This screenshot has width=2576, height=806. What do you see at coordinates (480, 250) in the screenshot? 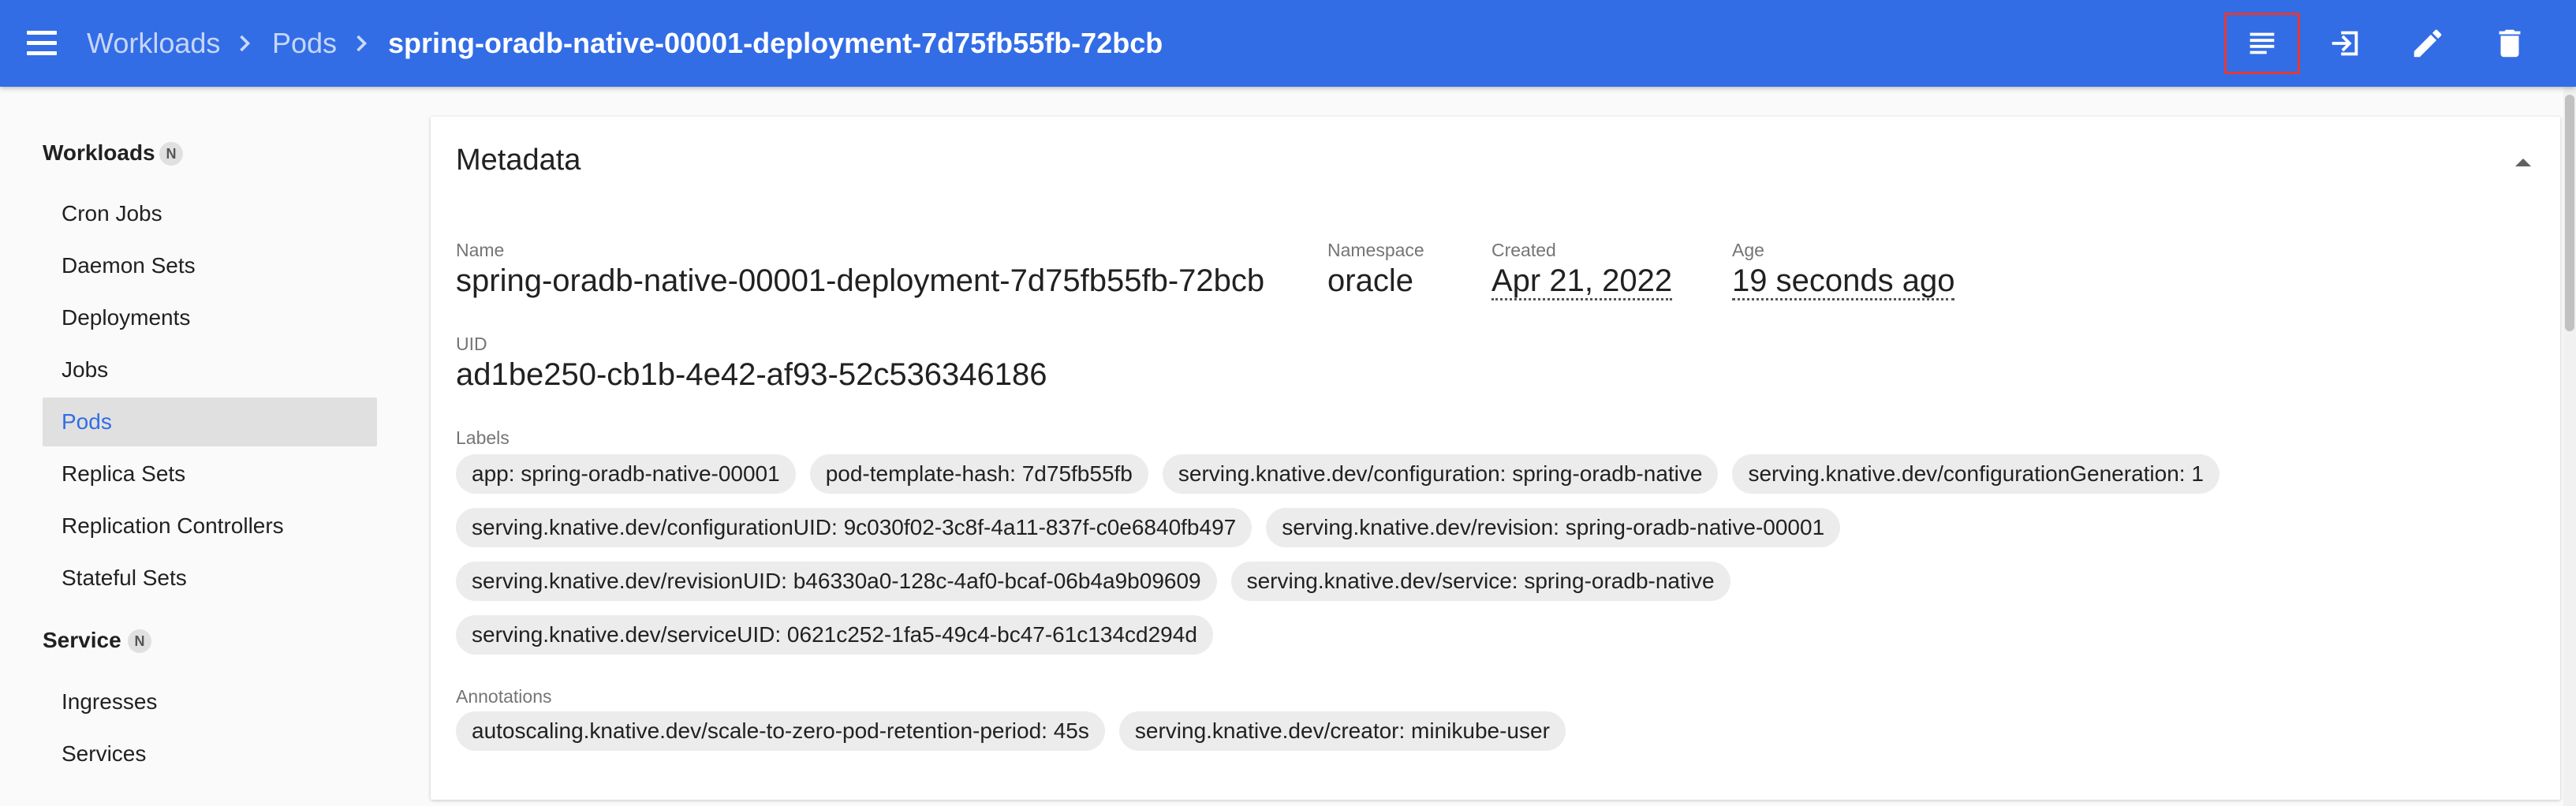
I see `name-label: Name` at bounding box center [480, 250].